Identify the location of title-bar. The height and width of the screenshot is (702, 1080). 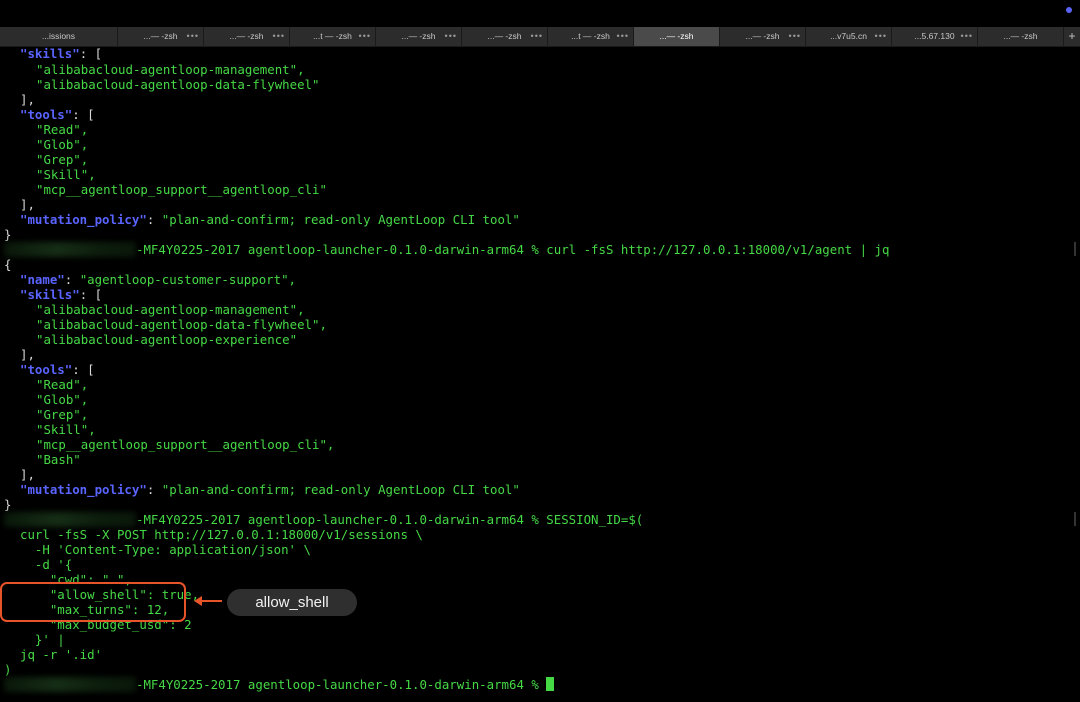
(540, 13).